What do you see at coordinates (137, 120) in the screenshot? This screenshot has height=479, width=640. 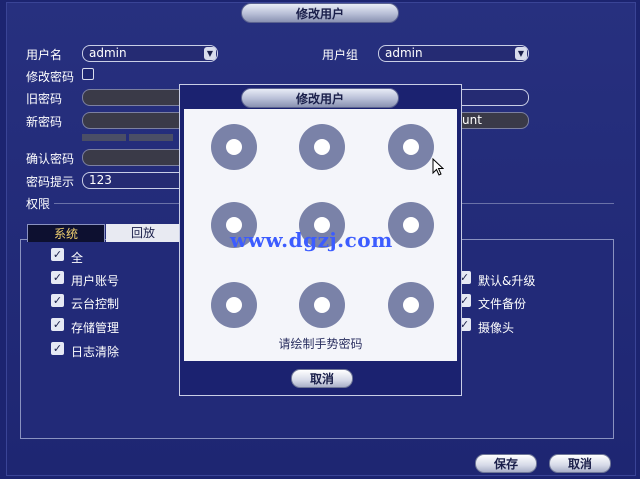 I see `new-password-field` at bounding box center [137, 120].